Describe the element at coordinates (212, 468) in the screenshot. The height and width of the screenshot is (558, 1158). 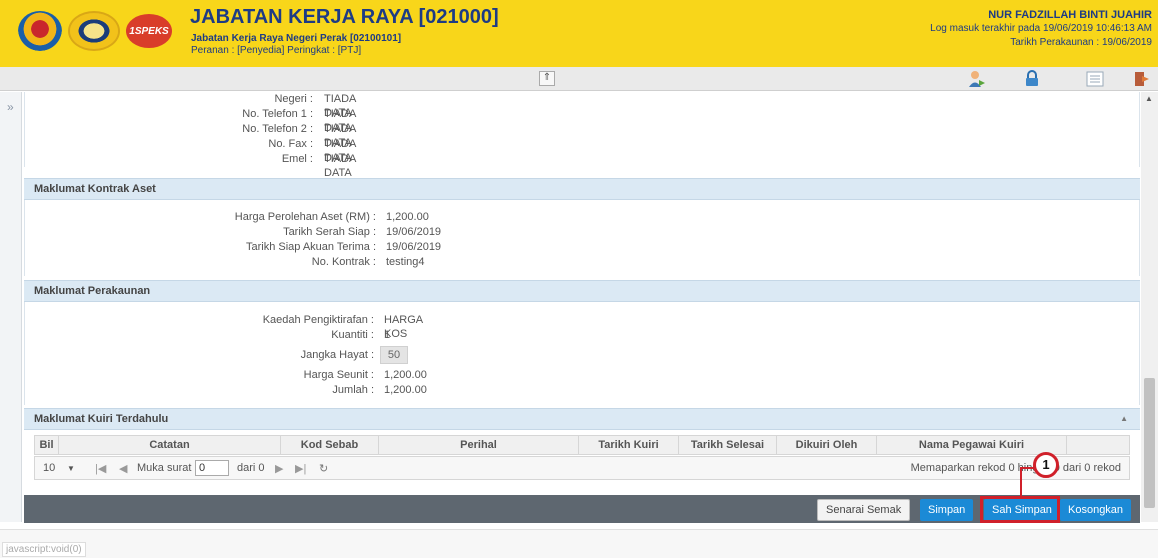
I see `page-number-input: 0` at that location.